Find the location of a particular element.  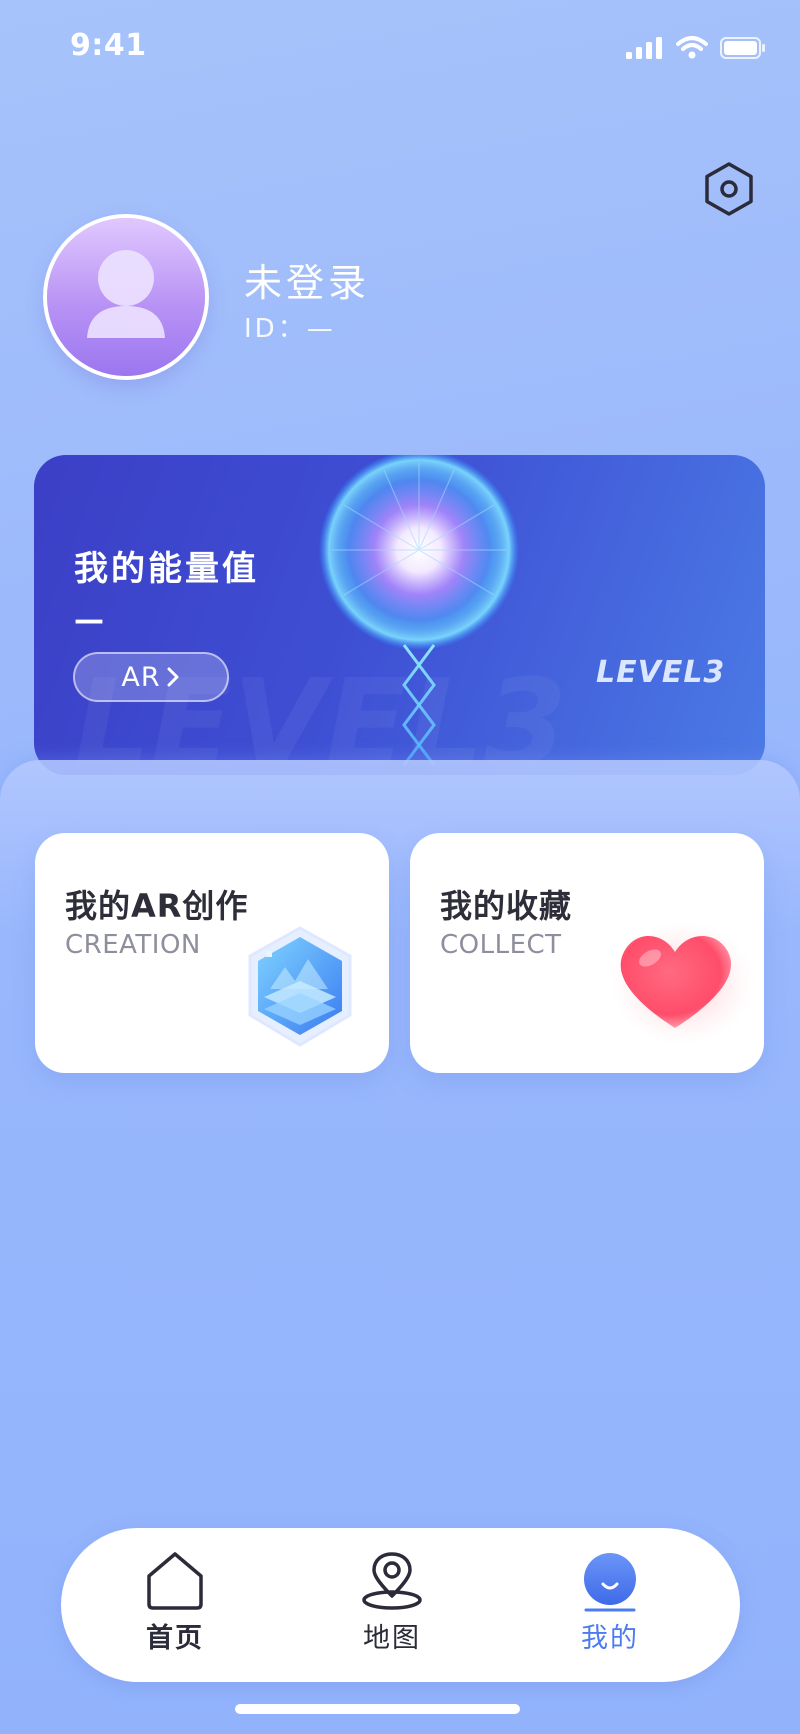

status-icons is located at coordinates (696, 48).